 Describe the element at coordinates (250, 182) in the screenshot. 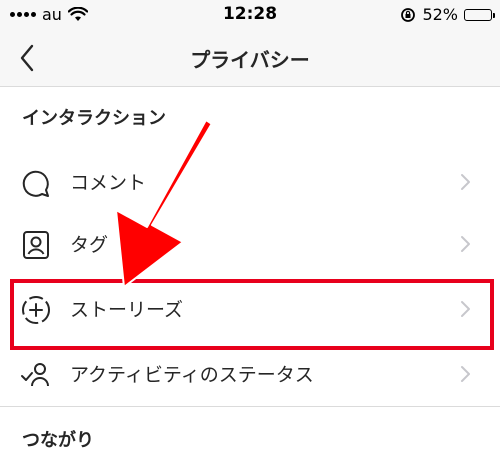

I see `row-comments: コメント` at that location.